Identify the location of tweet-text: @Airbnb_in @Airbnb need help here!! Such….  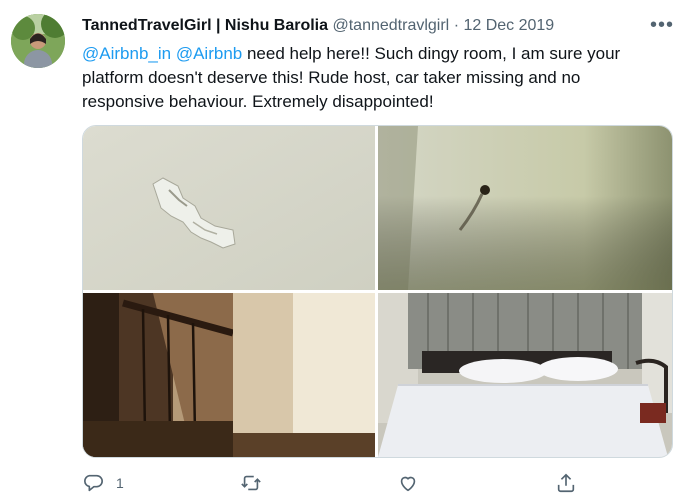
(372, 78).